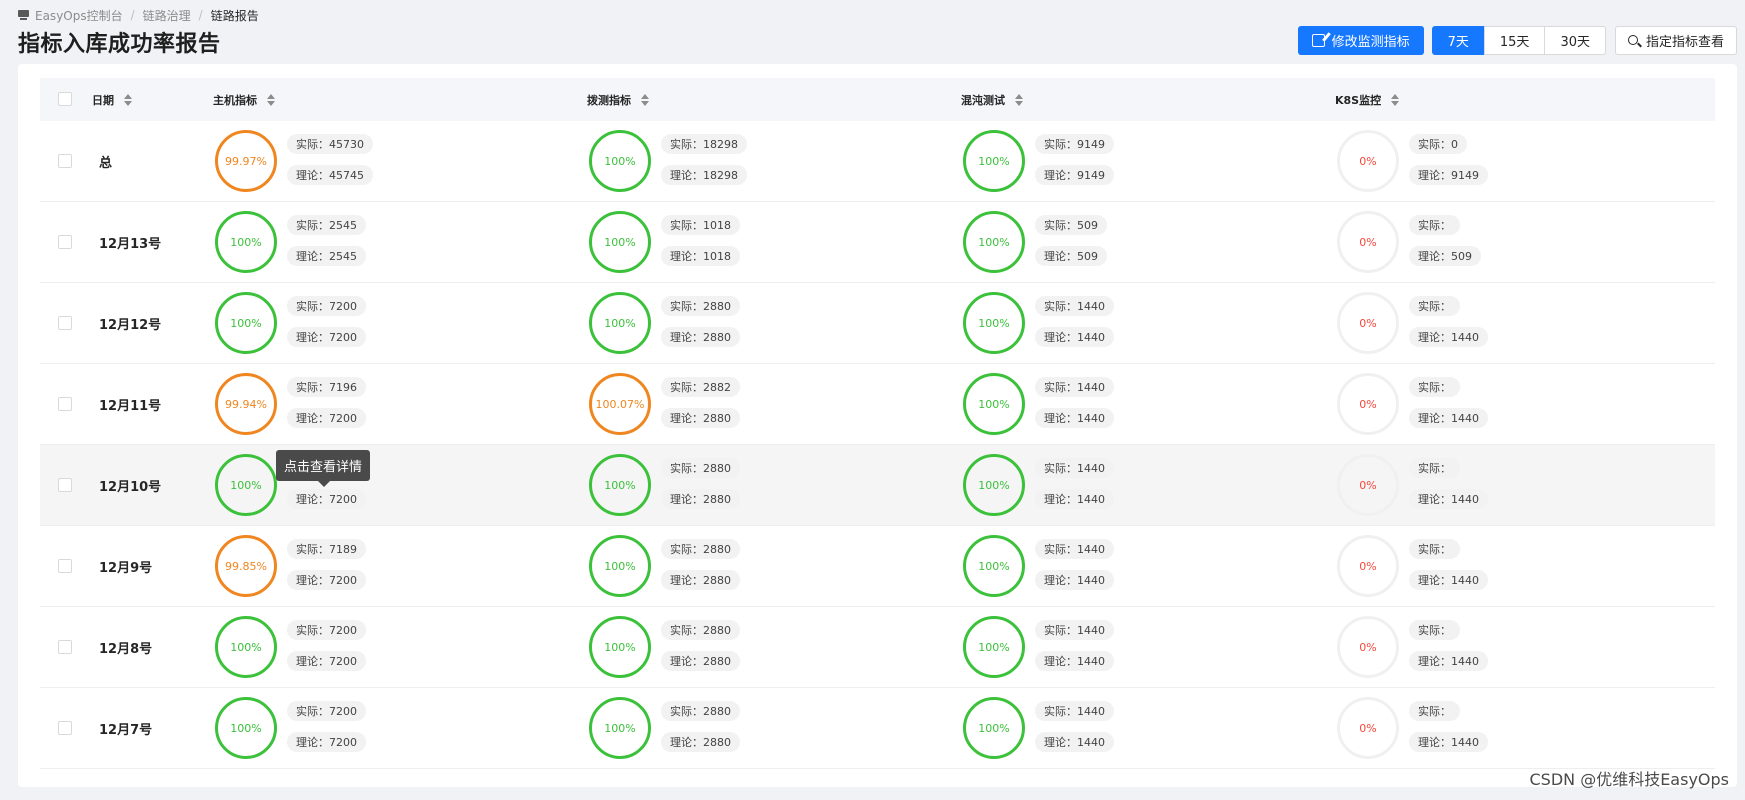 The width and height of the screenshot is (1745, 800). I want to click on row-date: 12月8号, so click(126, 649).